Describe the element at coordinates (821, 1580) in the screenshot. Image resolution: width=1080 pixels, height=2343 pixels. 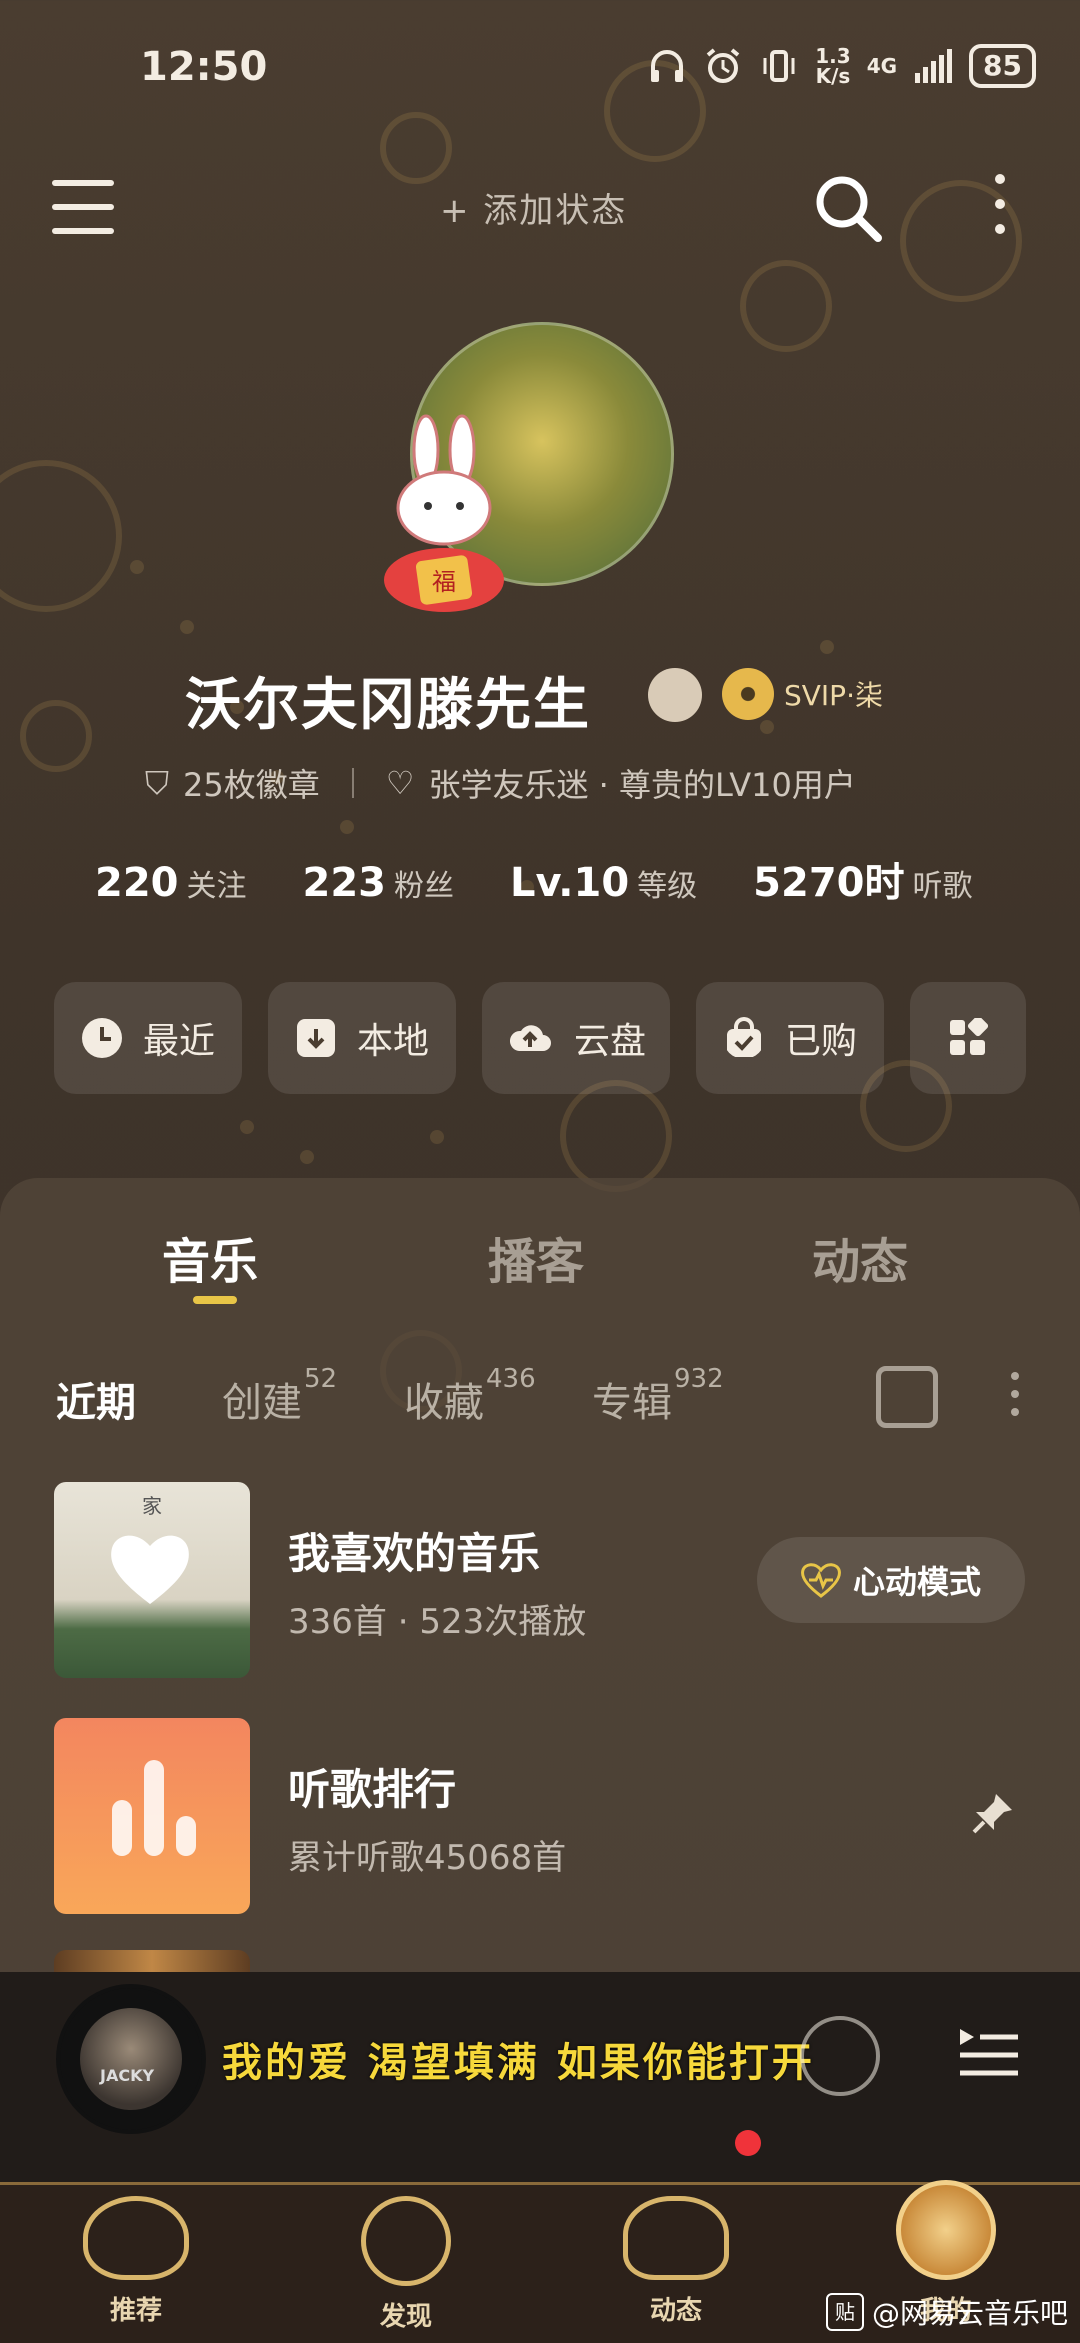
I see `heartbeat-icon` at that location.